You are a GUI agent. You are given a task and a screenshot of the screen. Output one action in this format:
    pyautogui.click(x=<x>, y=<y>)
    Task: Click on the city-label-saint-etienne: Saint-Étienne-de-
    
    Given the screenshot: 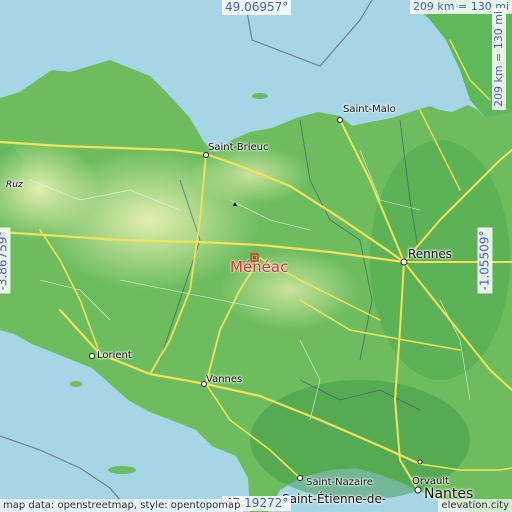 What is the action you would take?
    pyautogui.click(x=334, y=499)
    